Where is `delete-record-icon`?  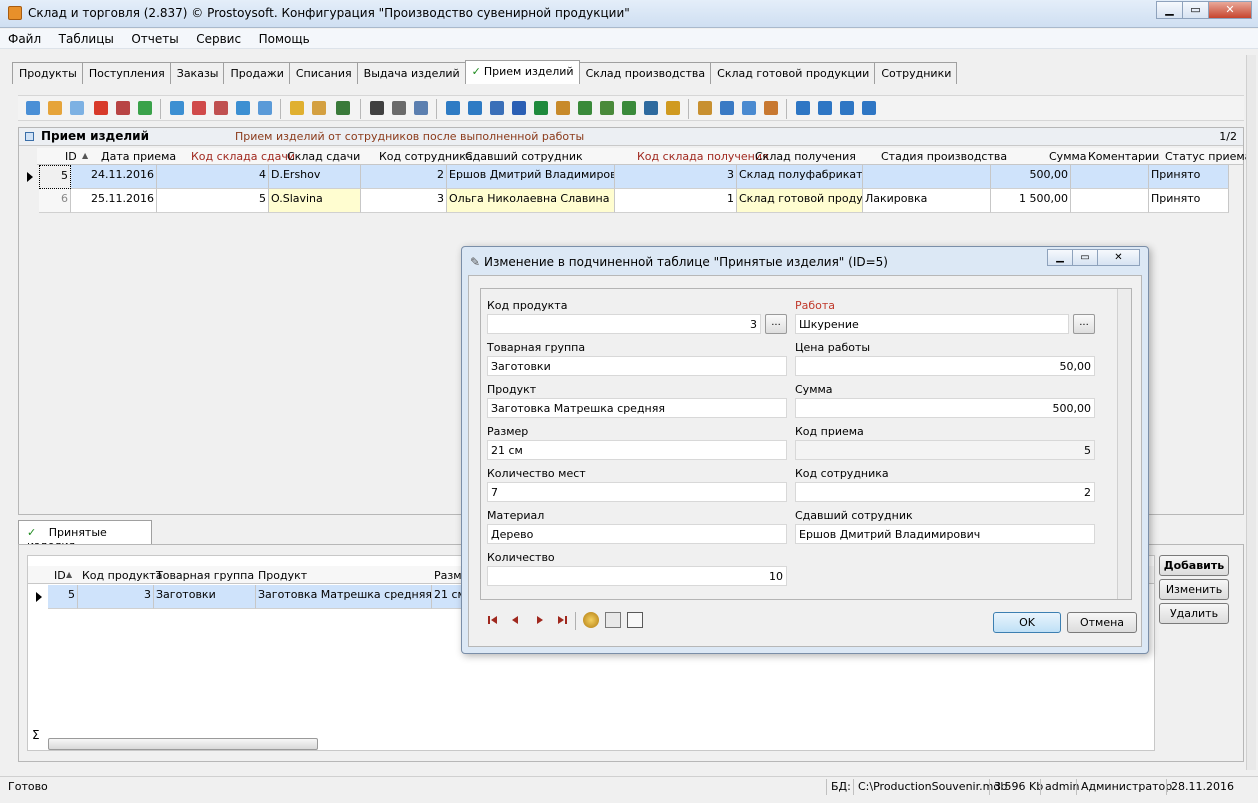 delete-record-icon is located at coordinates (101, 108).